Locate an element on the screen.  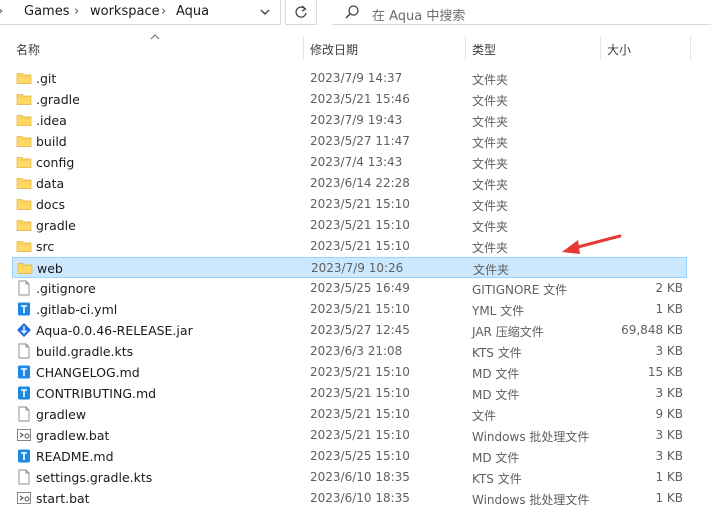
file-type: JAR 压缩文件 is located at coordinates (508, 332).